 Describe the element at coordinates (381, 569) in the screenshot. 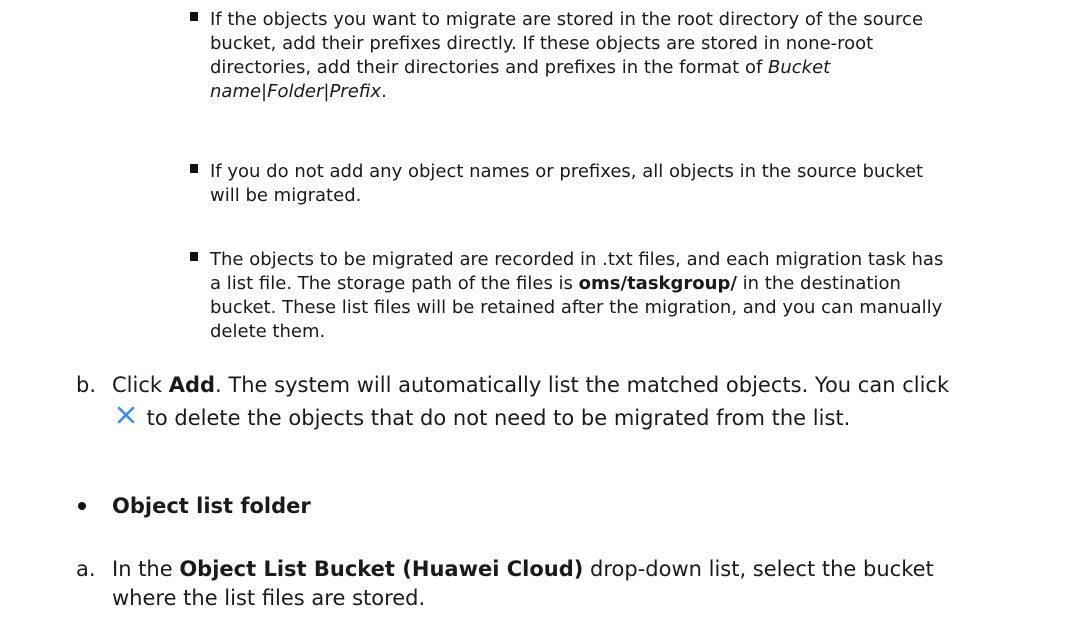

I see `bucket-dropdown-name: Object List Bucket (Huawei Cloud)` at that location.